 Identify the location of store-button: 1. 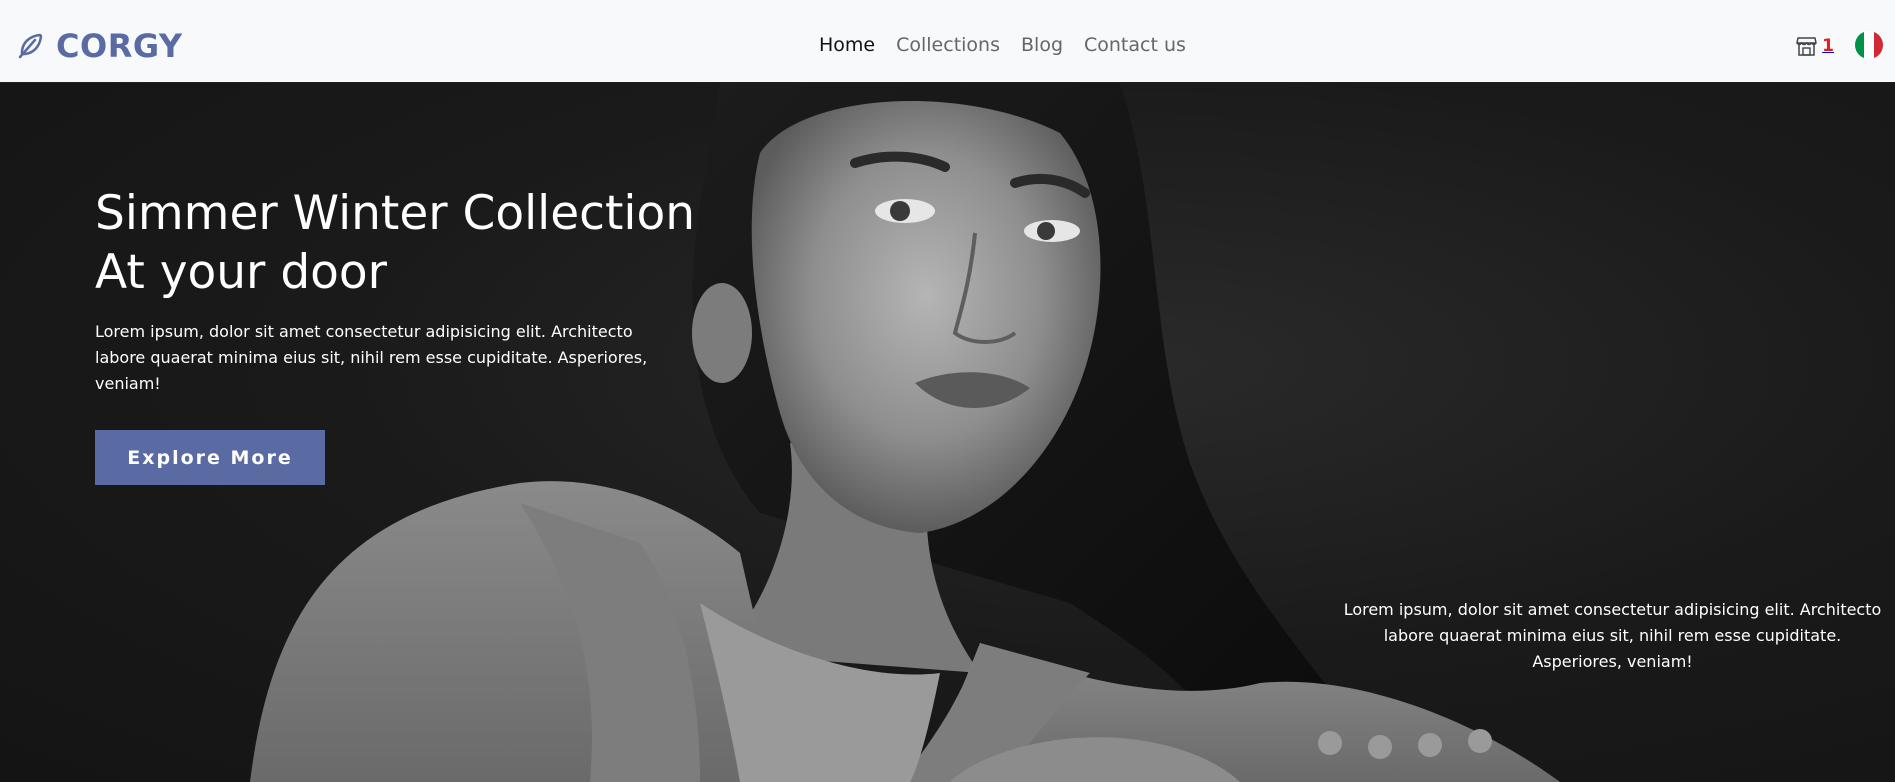
(1815, 46).